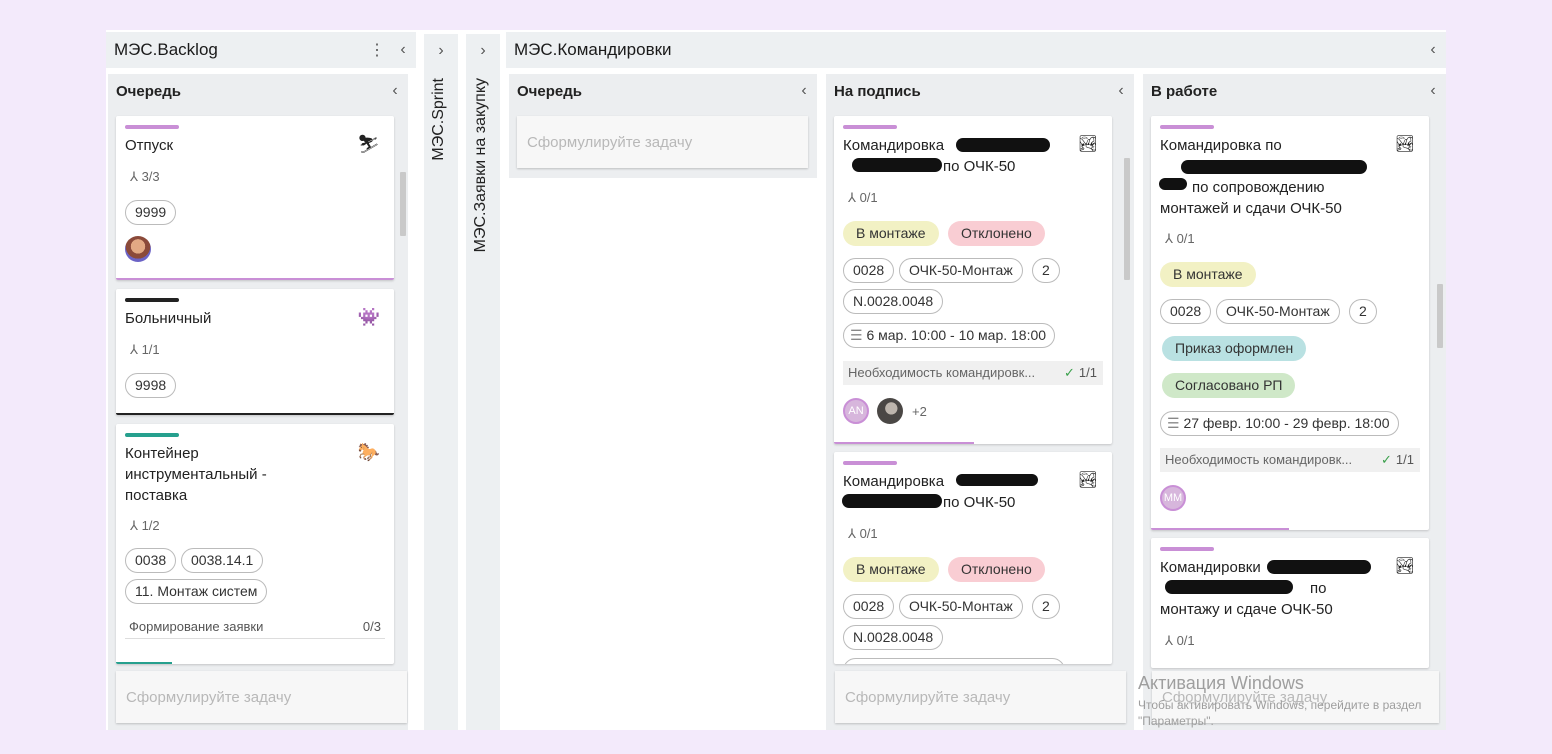 This screenshot has width=1552, height=754. I want to click on date-range: ☰ 27 февр. 10:00 - 29 февр. 18:00, so click(1279, 423).